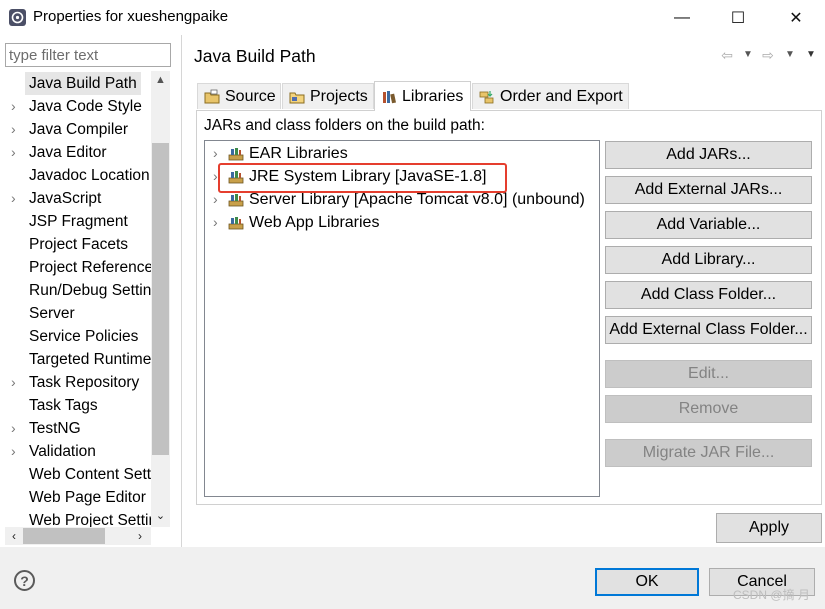 This screenshot has height=609, width=825. What do you see at coordinates (64, 536) in the screenshot?
I see `horizontal-scroll-thumb` at bounding box center [64, 536].